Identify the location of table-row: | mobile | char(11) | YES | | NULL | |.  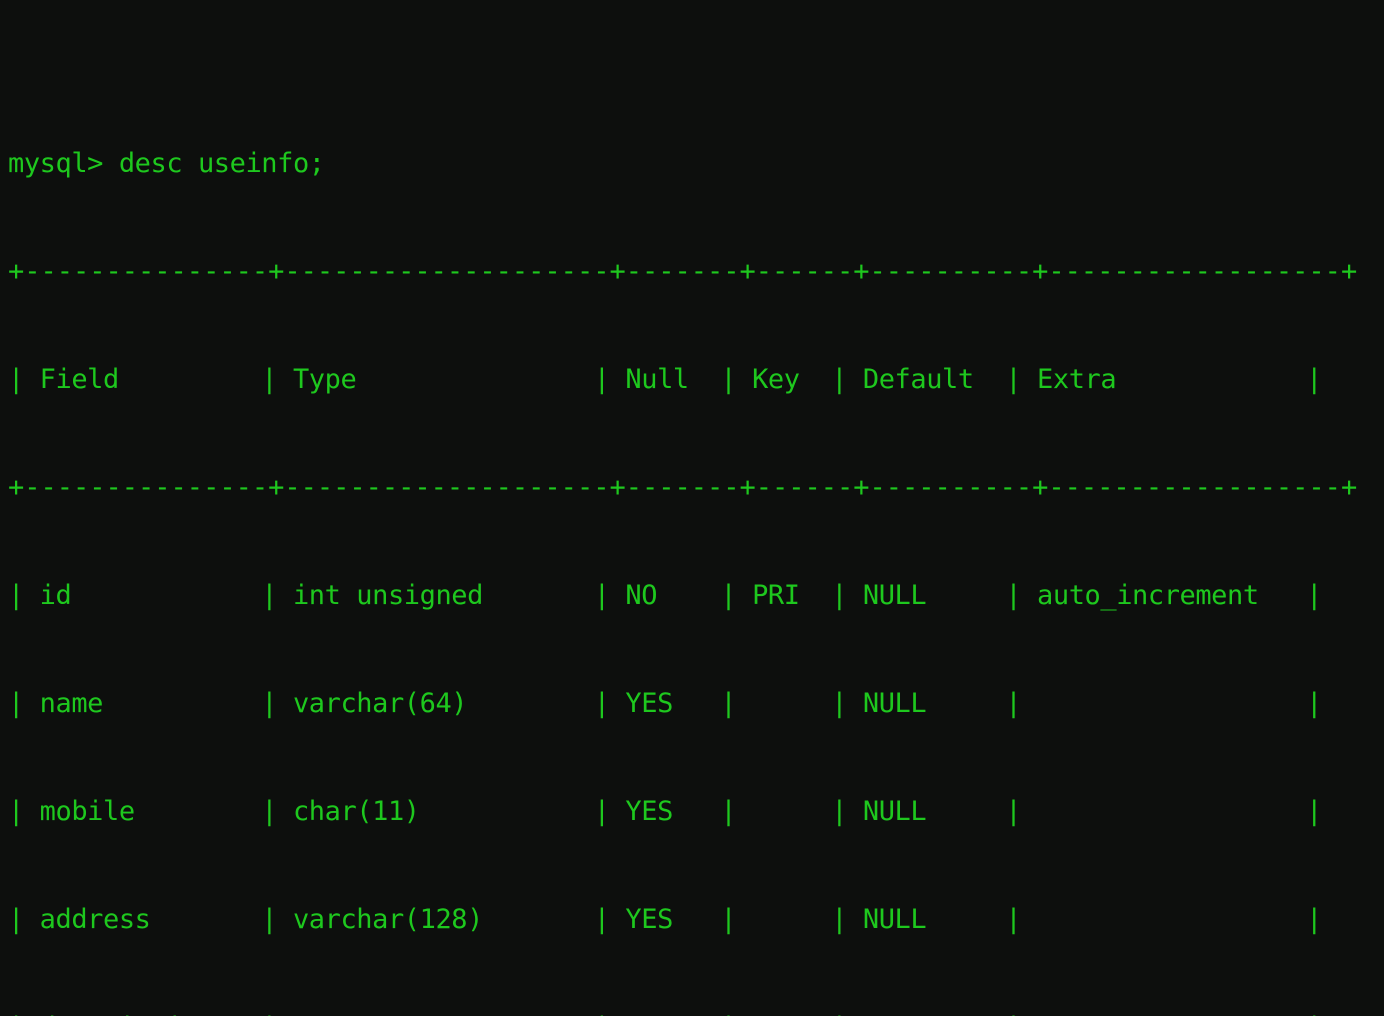
(665, 811).